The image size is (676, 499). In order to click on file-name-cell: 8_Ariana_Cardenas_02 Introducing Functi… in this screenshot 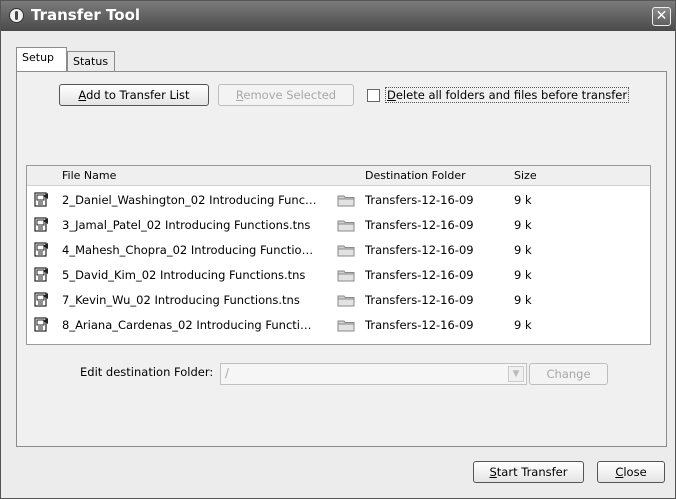, I will do `click(187, 325)`.